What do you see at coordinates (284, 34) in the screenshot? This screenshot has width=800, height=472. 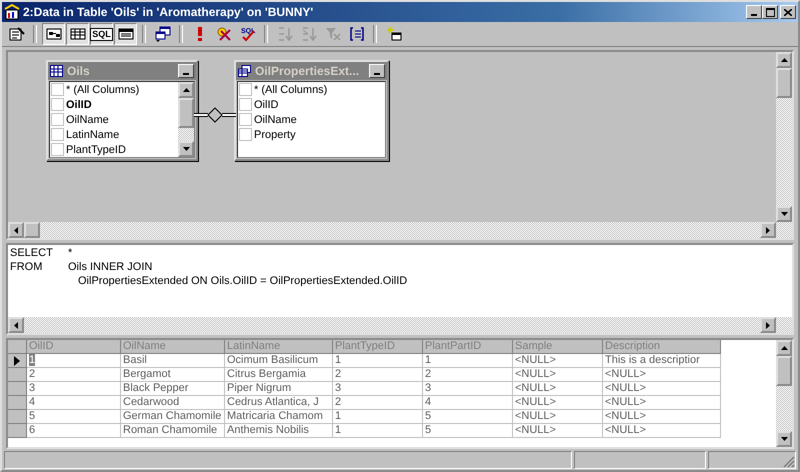 I see `sort-ascending-icon` at bounding box center [284, 34].